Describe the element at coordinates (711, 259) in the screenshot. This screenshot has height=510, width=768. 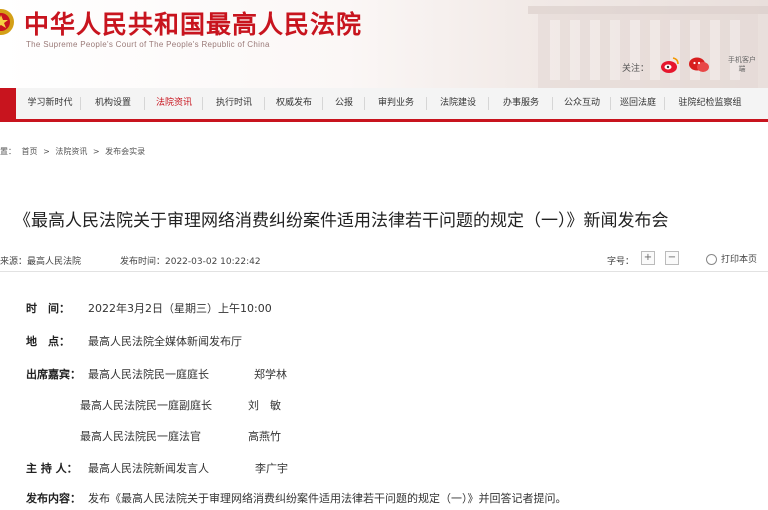
I see `print-icon` at that location.